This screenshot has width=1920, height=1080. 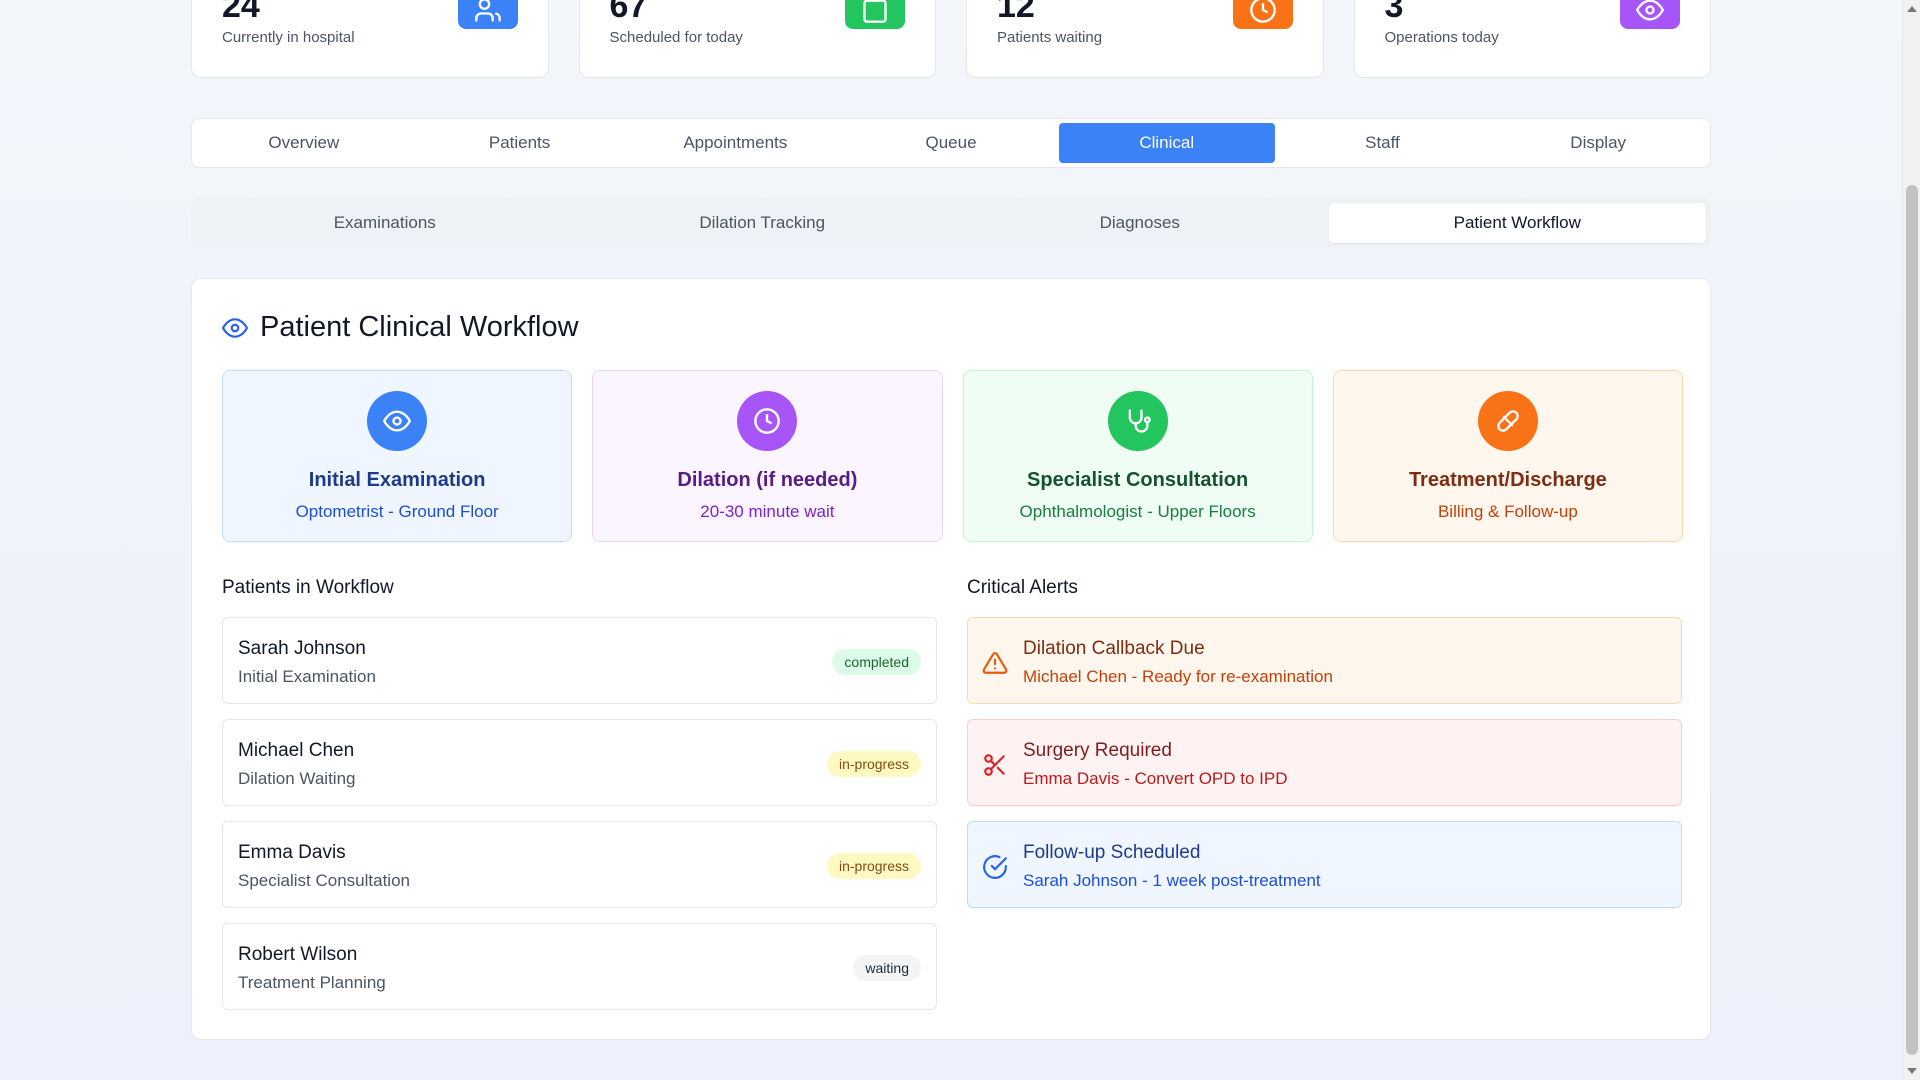 I want to click on stethoscope-icon, so click(x=1137, y=421).